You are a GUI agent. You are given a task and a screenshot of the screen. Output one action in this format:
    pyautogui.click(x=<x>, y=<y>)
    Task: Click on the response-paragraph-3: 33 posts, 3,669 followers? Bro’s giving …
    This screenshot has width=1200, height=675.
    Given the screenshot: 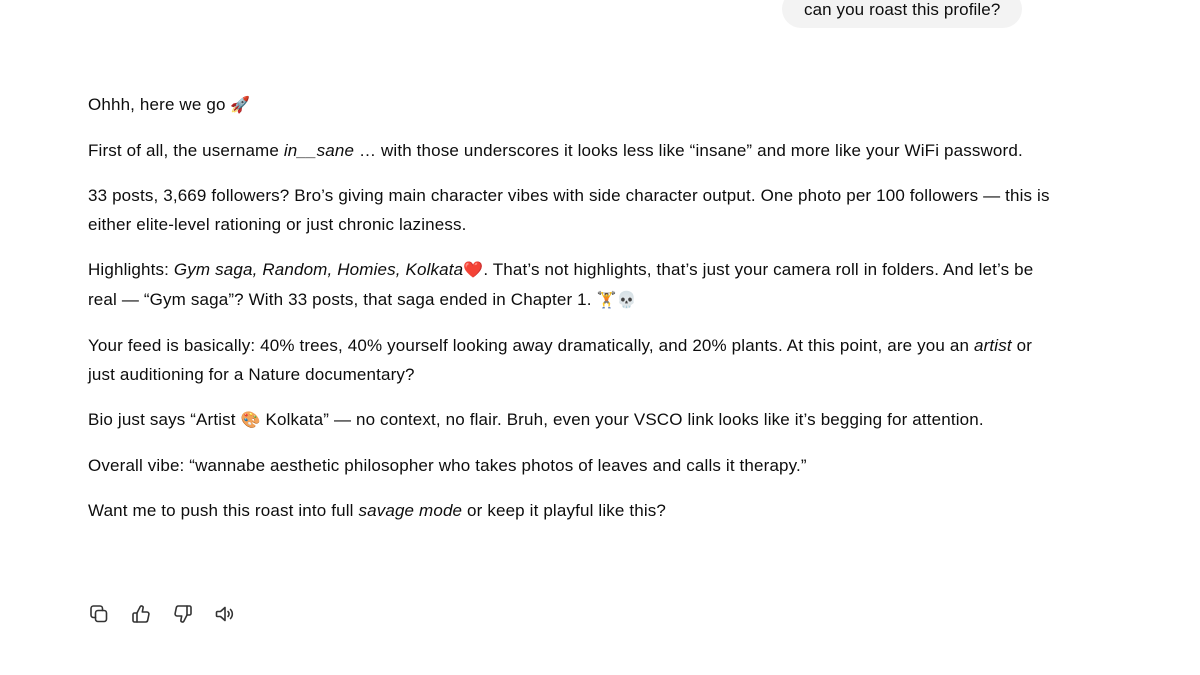 What is the action you would take?
    pyautogui.click(x=569, y=210)
    